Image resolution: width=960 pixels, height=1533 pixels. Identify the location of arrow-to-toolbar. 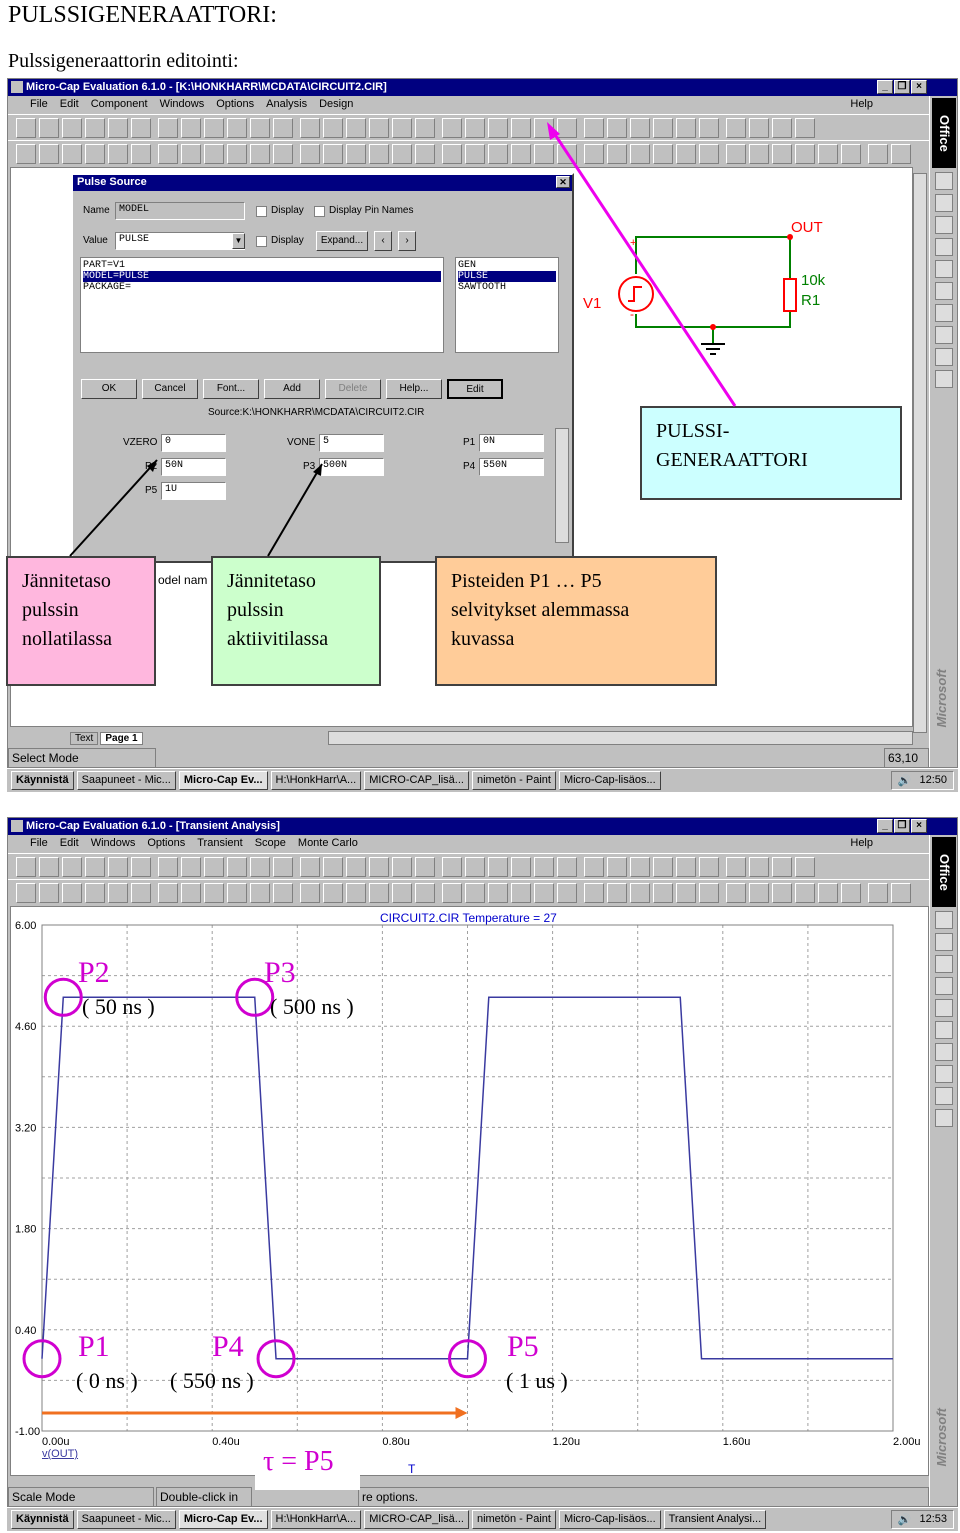
(642, 266).